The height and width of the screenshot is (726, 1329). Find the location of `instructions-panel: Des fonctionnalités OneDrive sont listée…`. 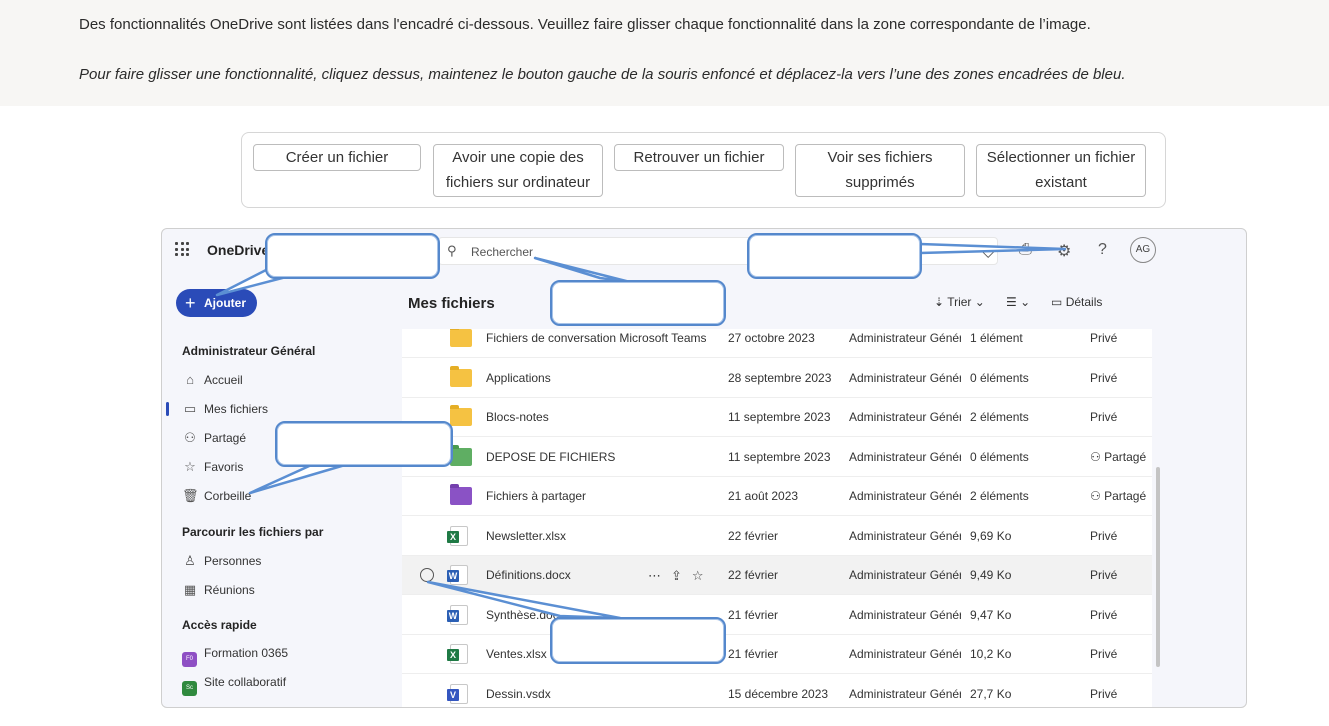

instructions-panel: Des fonctionnalités OneDrive sont listée… is located at coordinates (664, 53).